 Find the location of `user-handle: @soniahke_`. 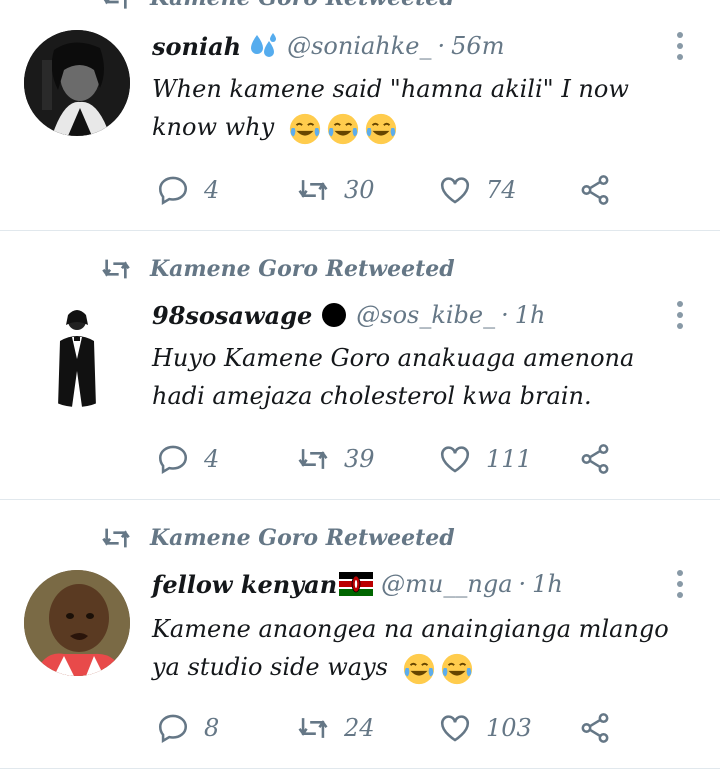

user-handle: @soniahke_ is located at coordinates (359, 46).